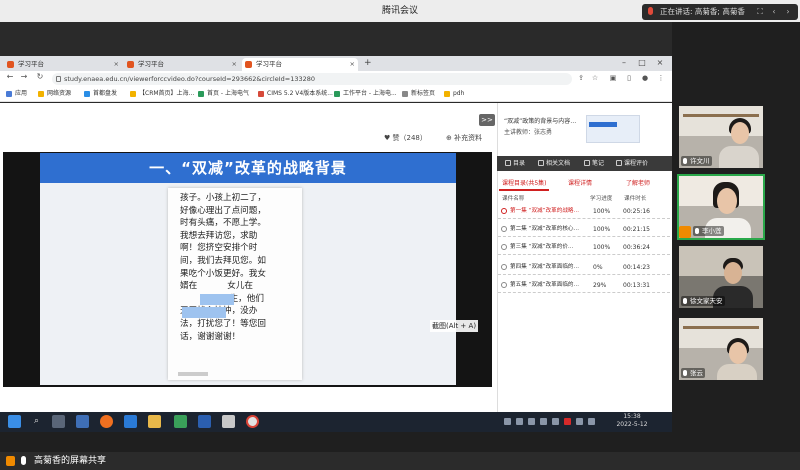  What do you see at coordinates (721, 349) in the screenshot?
I see `participant-tile-4: 张云` at bounding box center [721, 349].